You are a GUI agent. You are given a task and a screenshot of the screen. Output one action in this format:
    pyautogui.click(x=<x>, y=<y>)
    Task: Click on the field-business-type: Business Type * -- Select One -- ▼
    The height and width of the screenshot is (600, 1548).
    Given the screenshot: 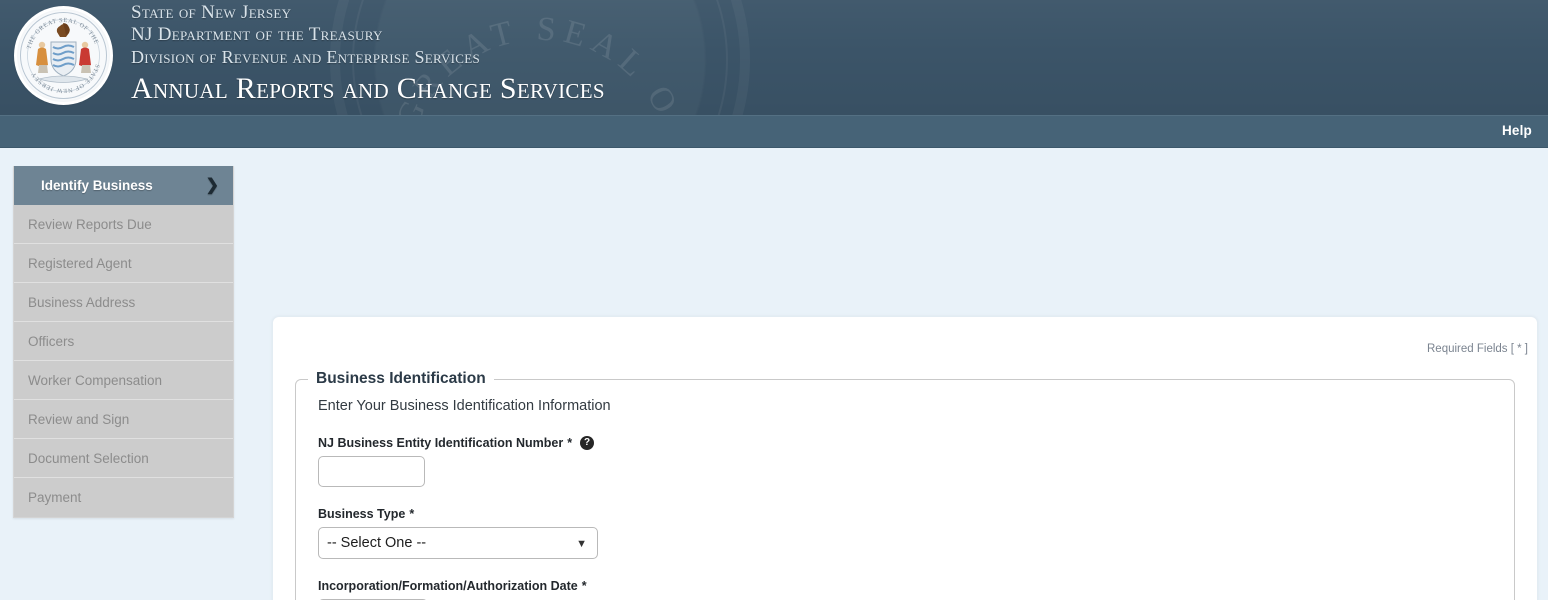 What is the action you would take?
    pyautogui.click(x=905, y=533)
    